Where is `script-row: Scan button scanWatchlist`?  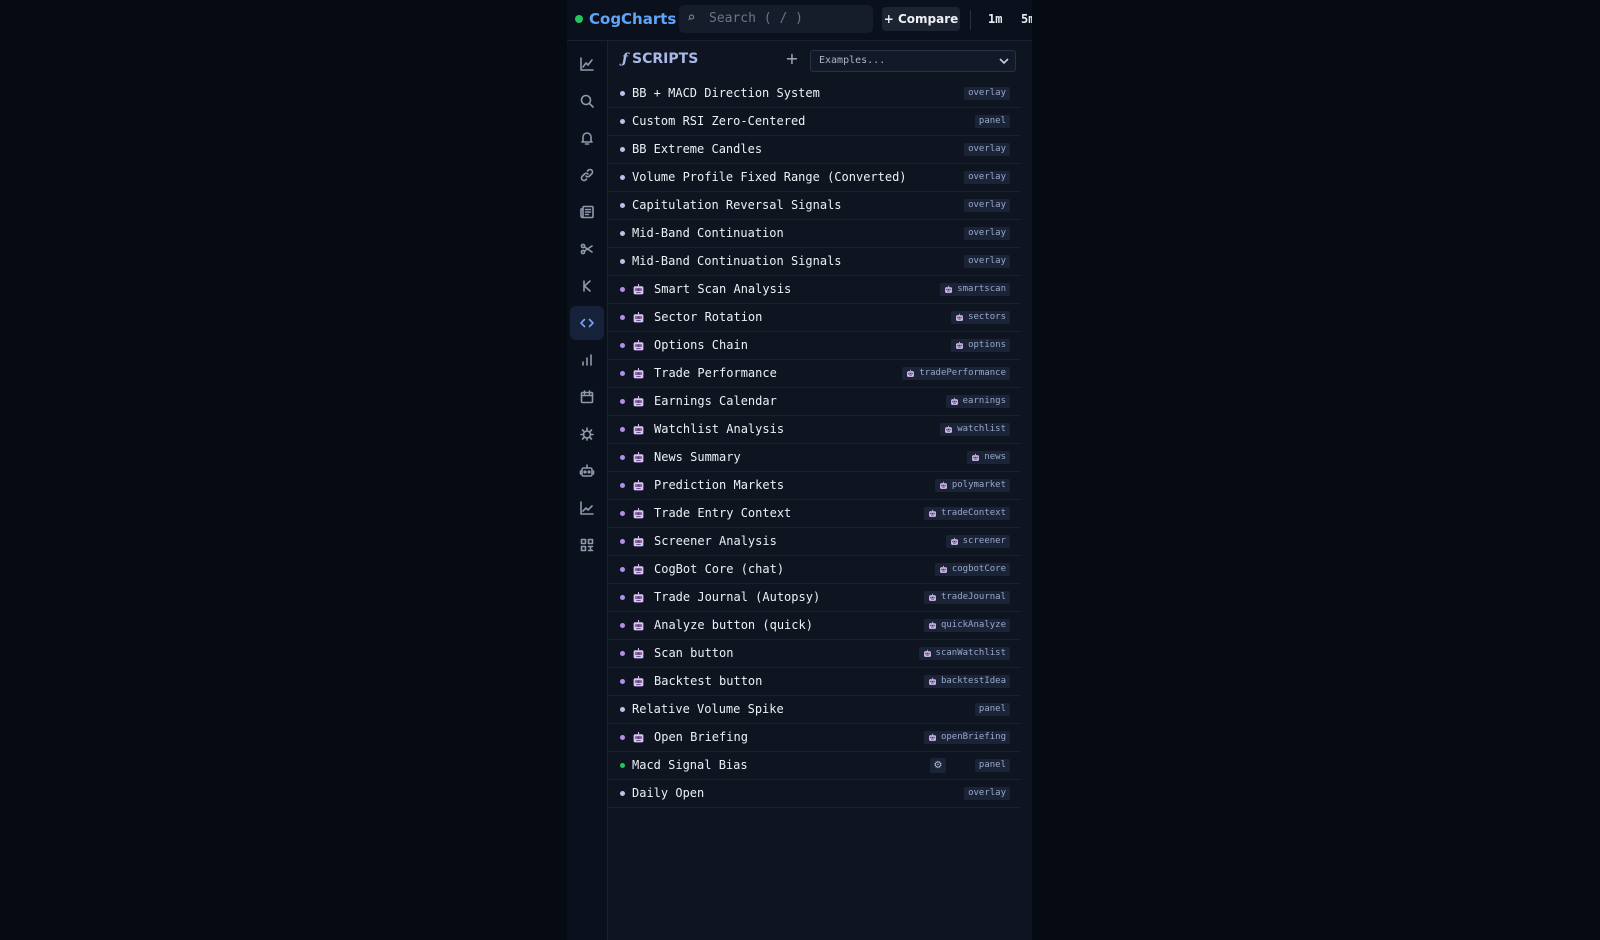 script-row: Scan button scanWatchlist is located at coordinates (814, 654).